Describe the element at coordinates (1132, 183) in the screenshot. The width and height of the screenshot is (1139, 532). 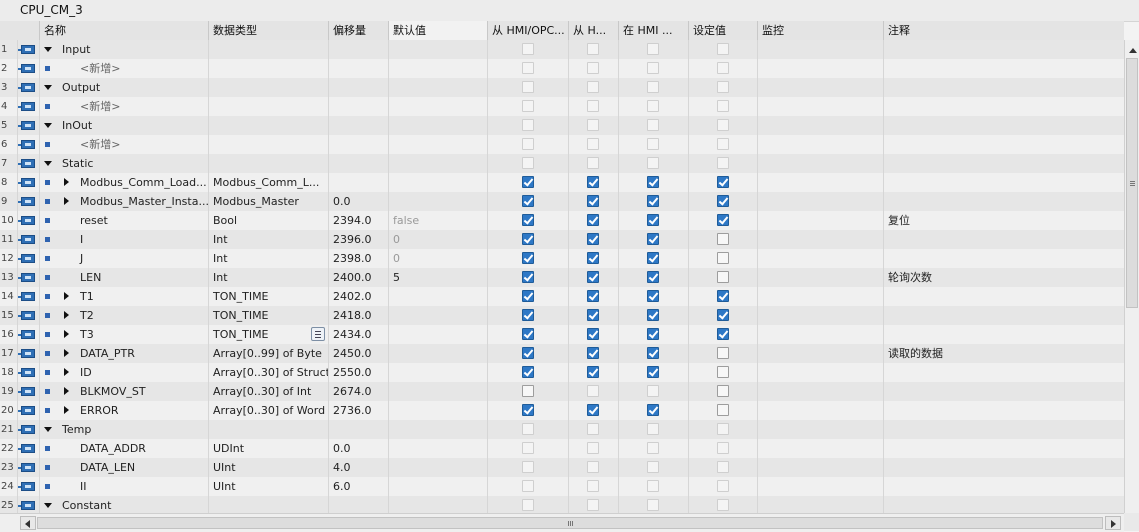
I see `vertical-scroll-thumb` at that location.